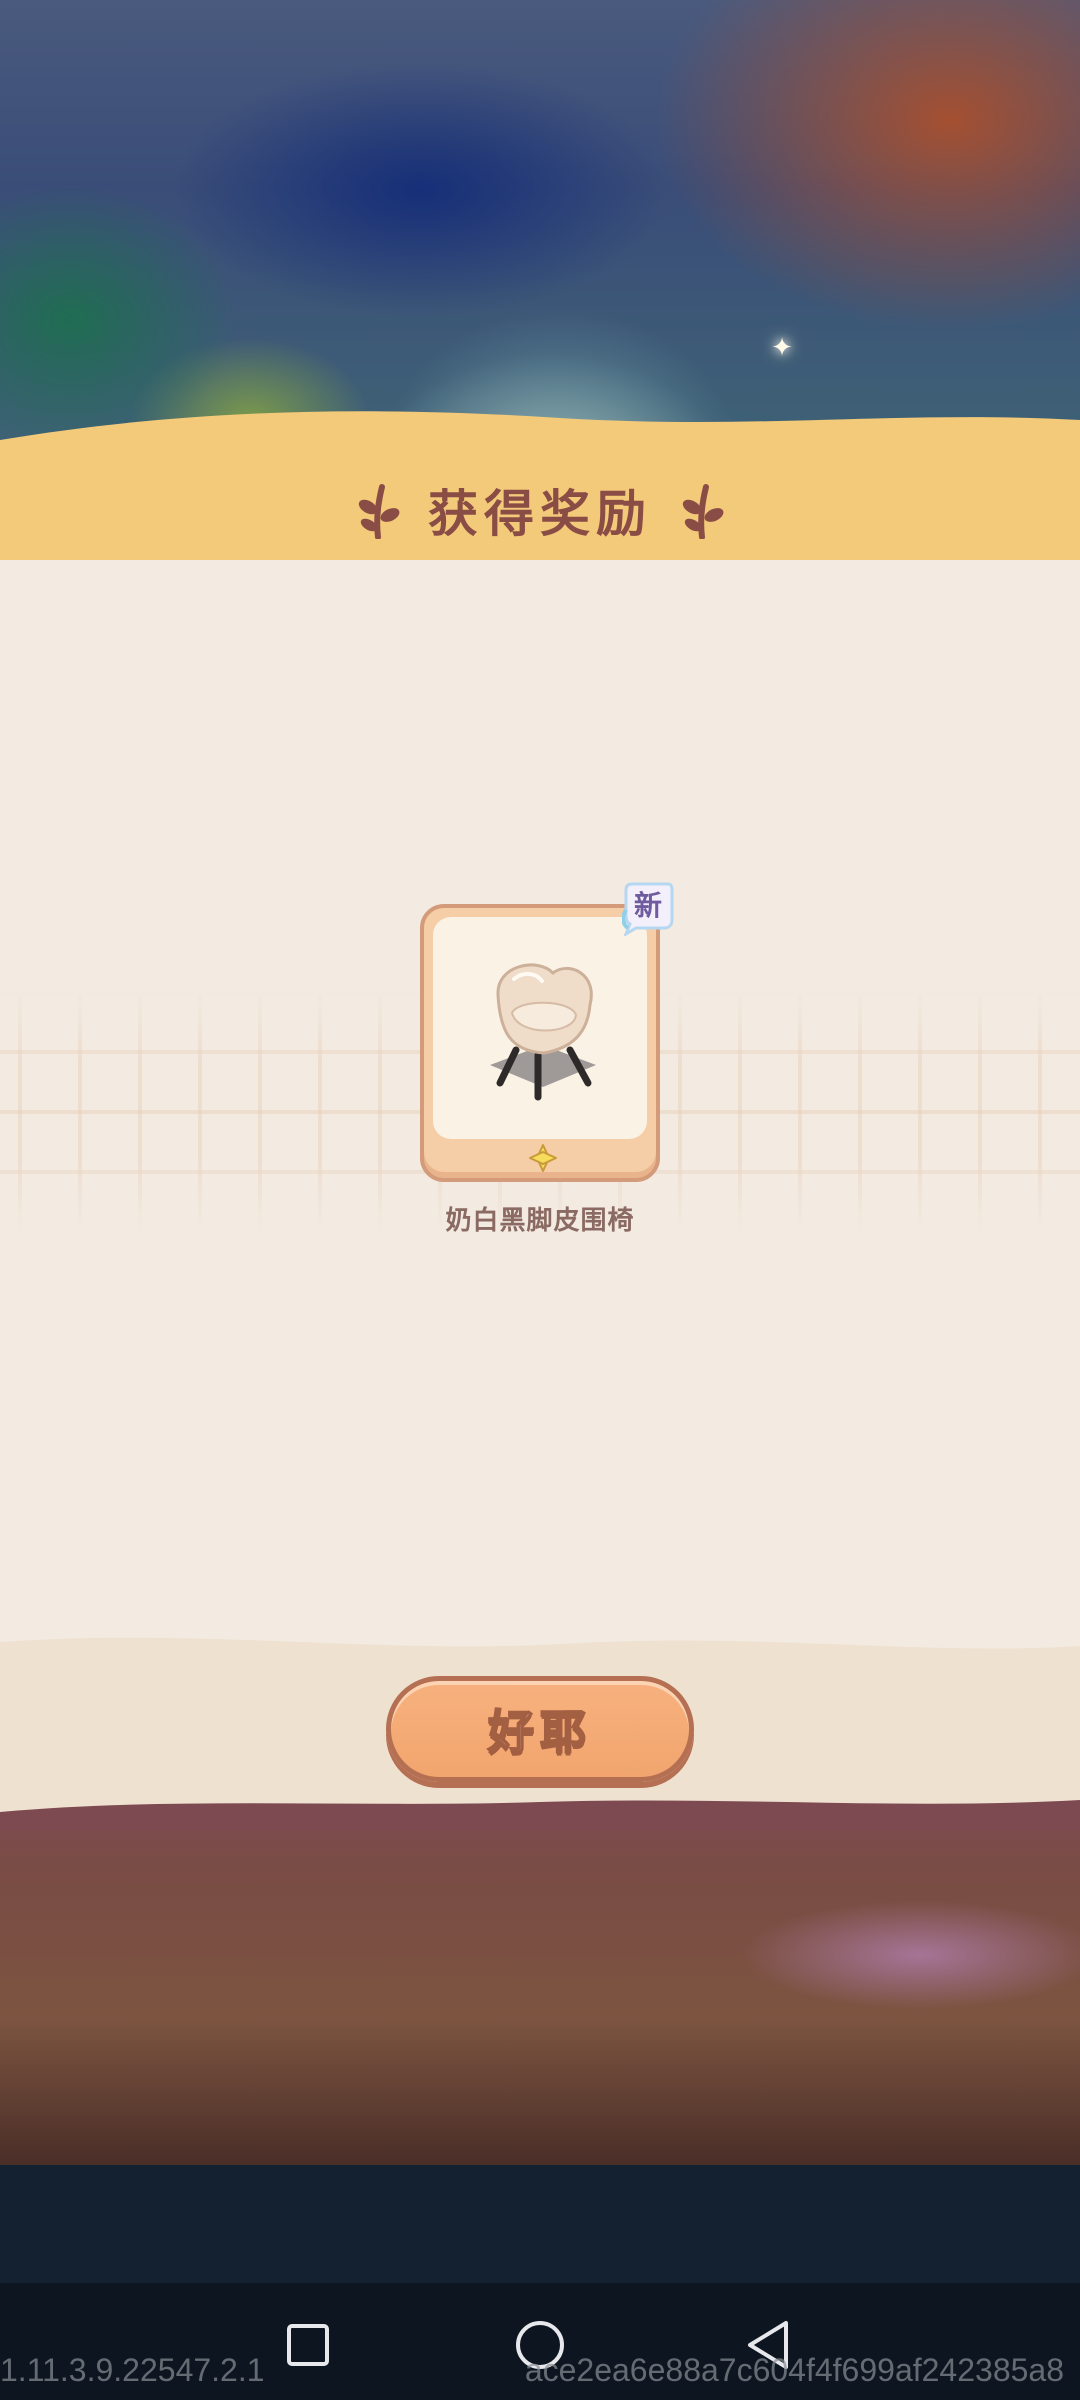  Describe the element at coordinates (540, 2224) in the screenshot. I see `dark-band` at that location.